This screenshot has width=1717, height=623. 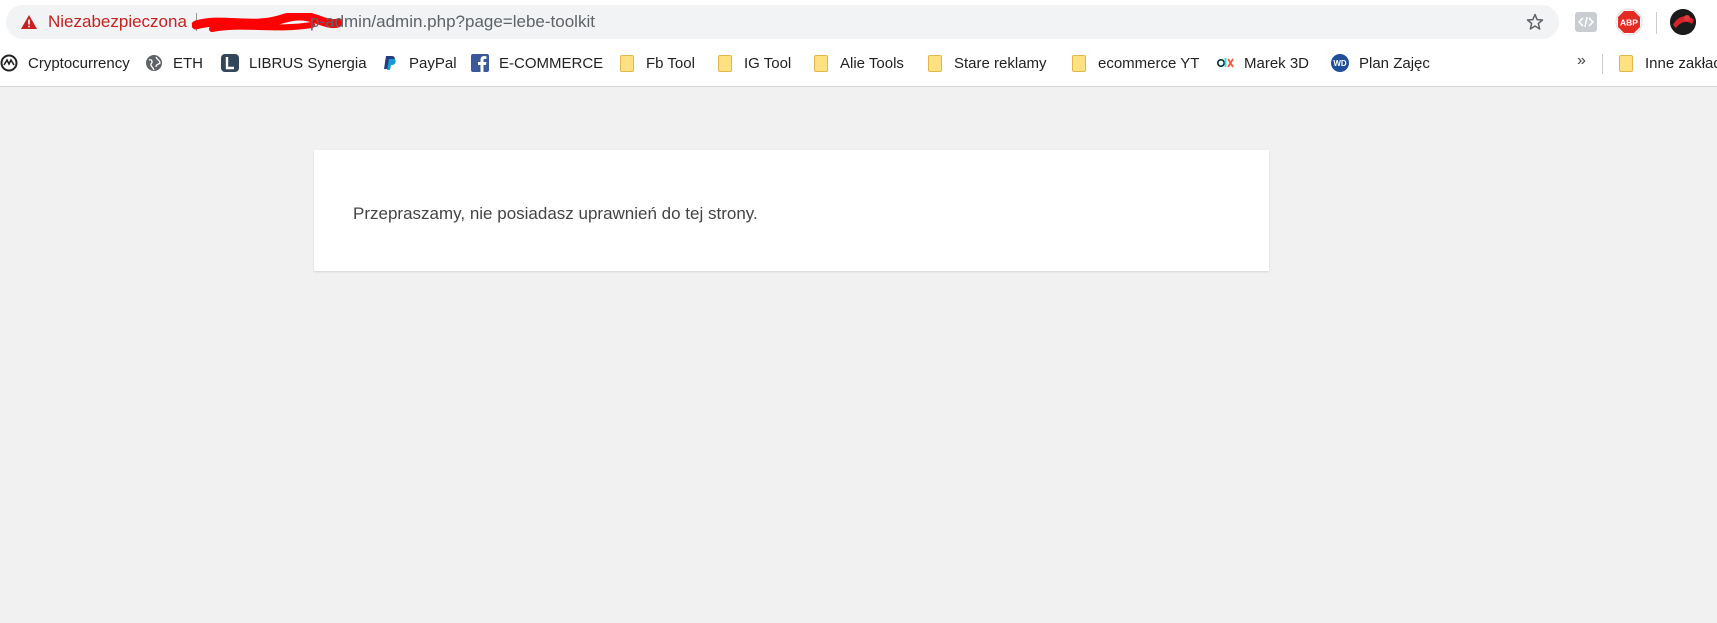 What do you see at coordinates (452, 22) in the screenshot?
I see `url-text: p-admin/admin.php?page=lebe-toolkit` at bounding box center [452, 22].